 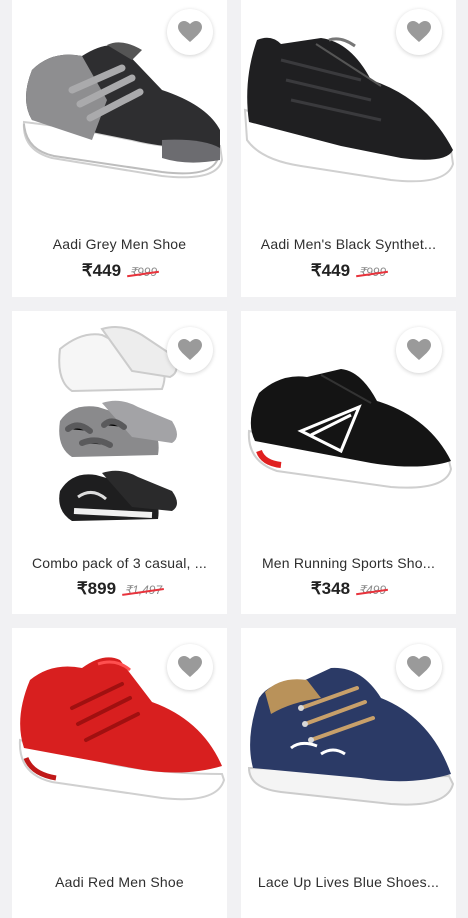 What do you see at coordinates (143, 590) in the screenshot?
I see `product-mrp: ₹1,497` at bounding box center [143, 590].